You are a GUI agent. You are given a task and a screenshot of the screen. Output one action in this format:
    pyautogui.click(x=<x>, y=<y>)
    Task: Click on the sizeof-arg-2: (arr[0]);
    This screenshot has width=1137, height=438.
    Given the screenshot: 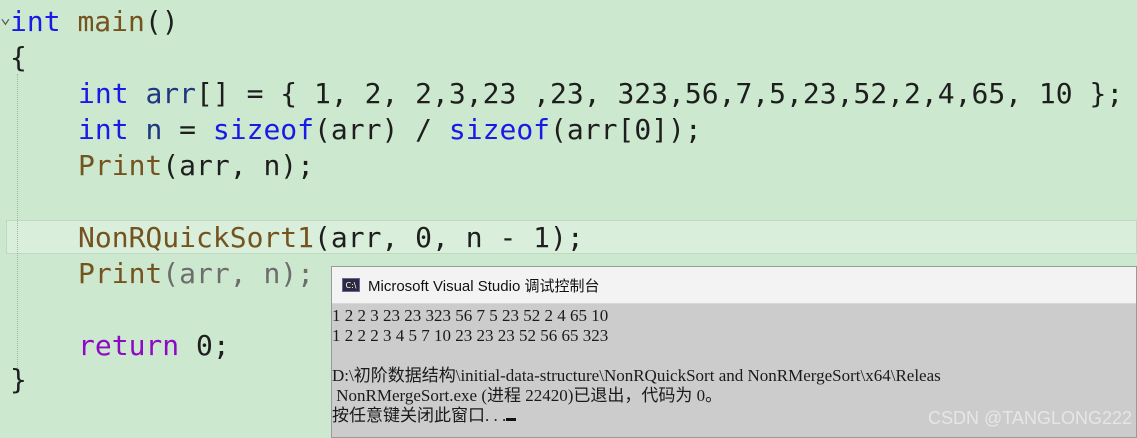 What is the action you would take?
    pyautogui.click(x=626, y=129)
    